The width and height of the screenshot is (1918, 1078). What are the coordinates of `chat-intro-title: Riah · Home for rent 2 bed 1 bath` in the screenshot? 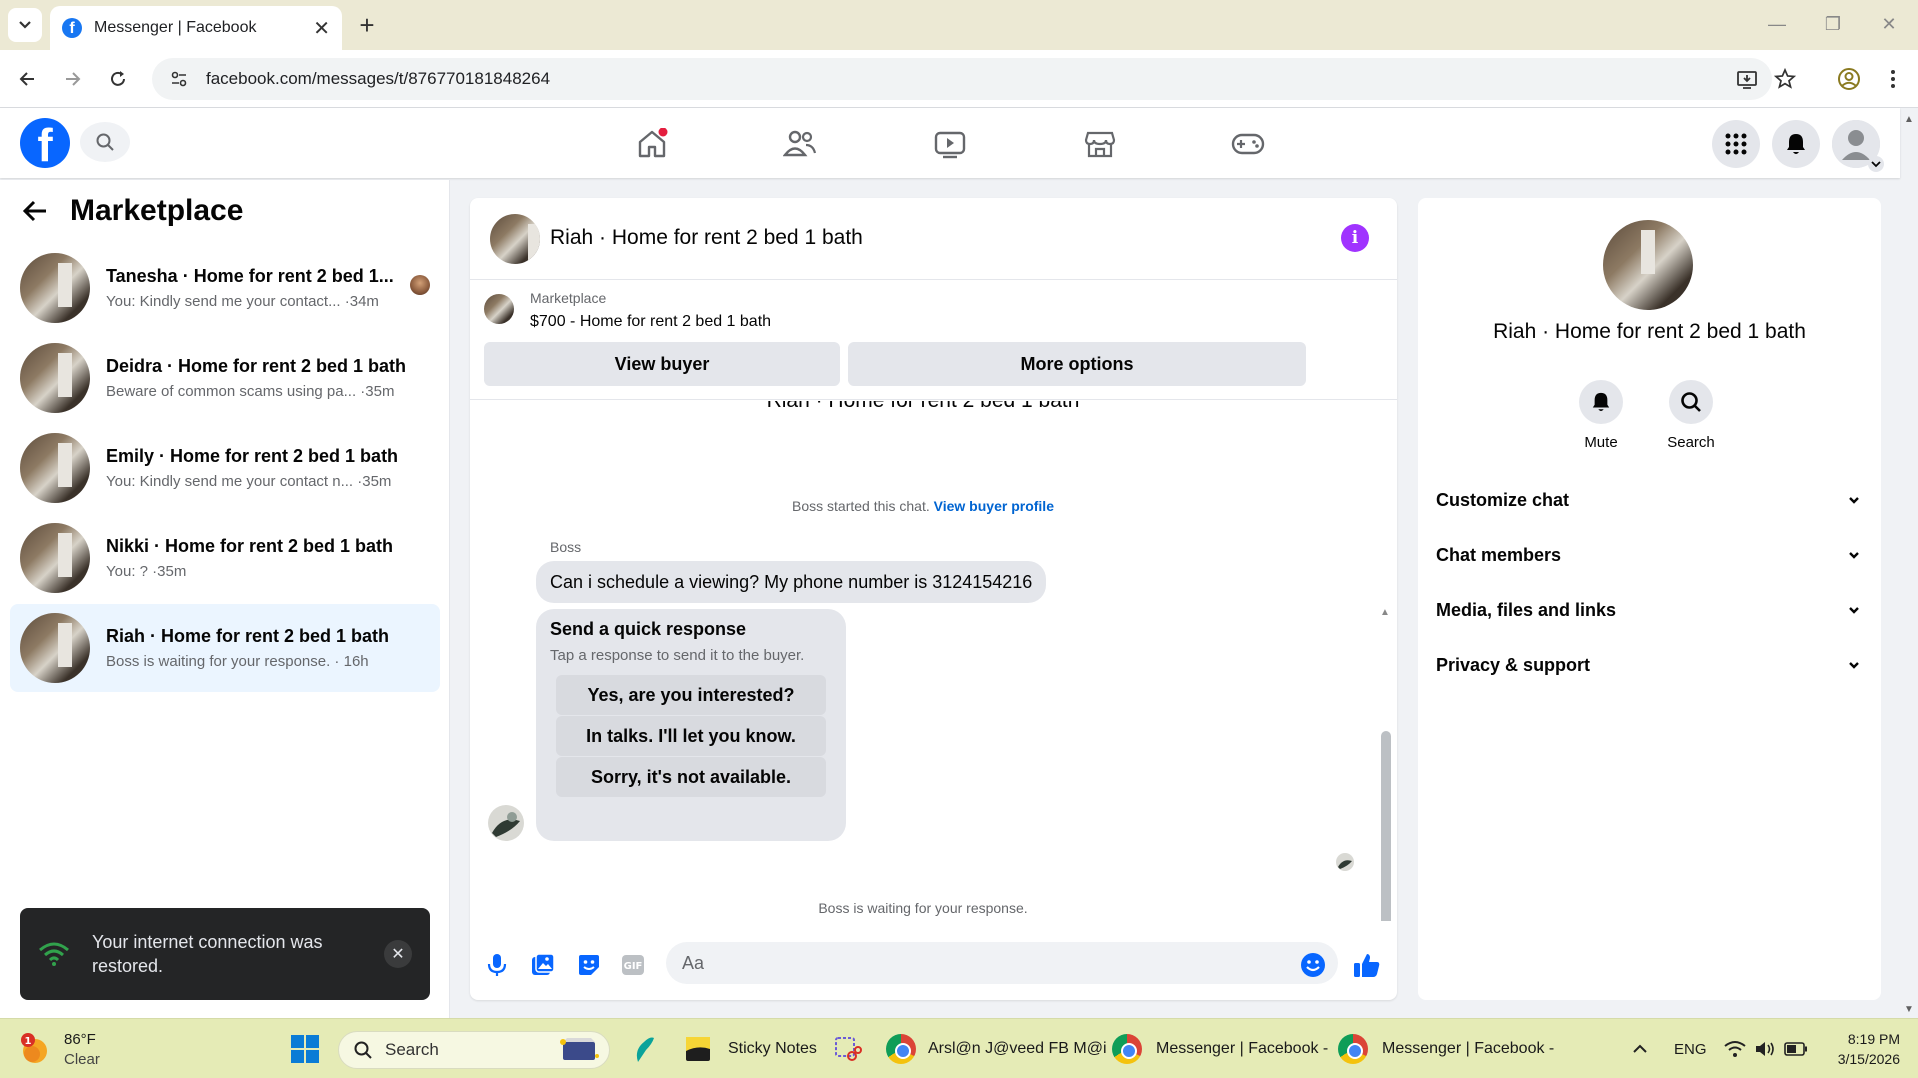 It's located at (923, 407).